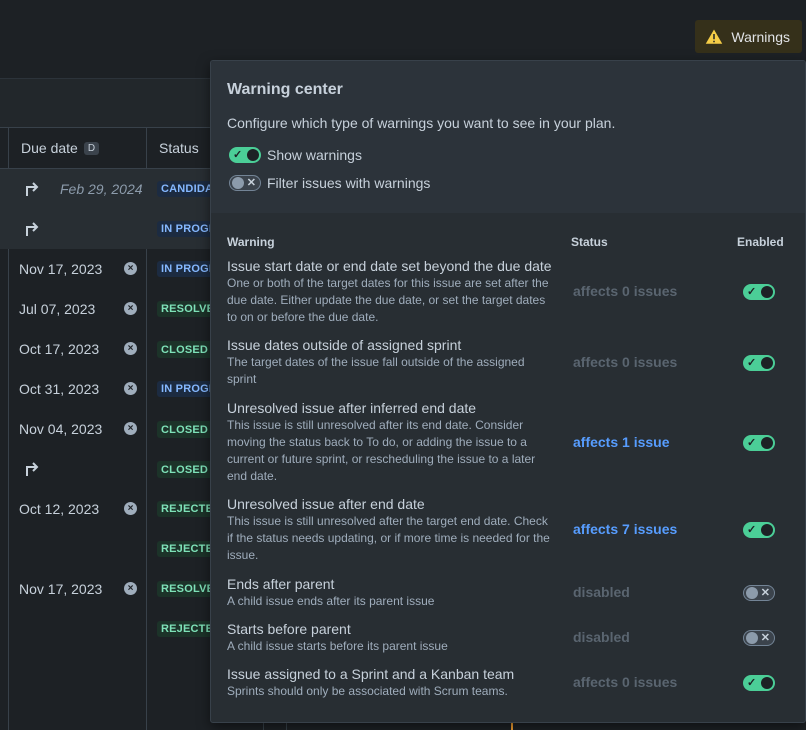 The height and width of the screenshot is (730, 806). I want to click on filter-issues-row: ✕ Filter issues with warnings, so click(329, 183).